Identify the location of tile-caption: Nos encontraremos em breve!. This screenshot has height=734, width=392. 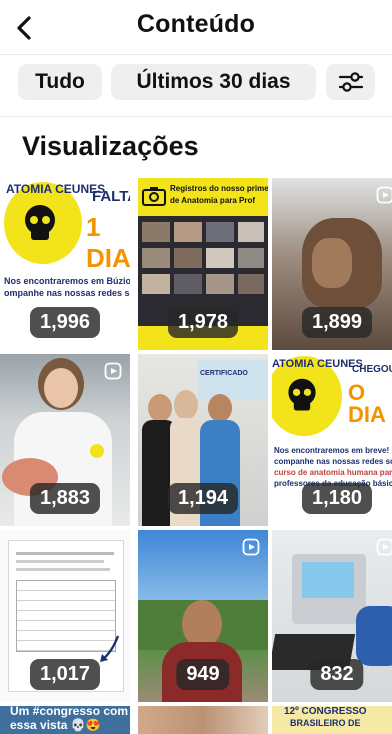
(332, 450).